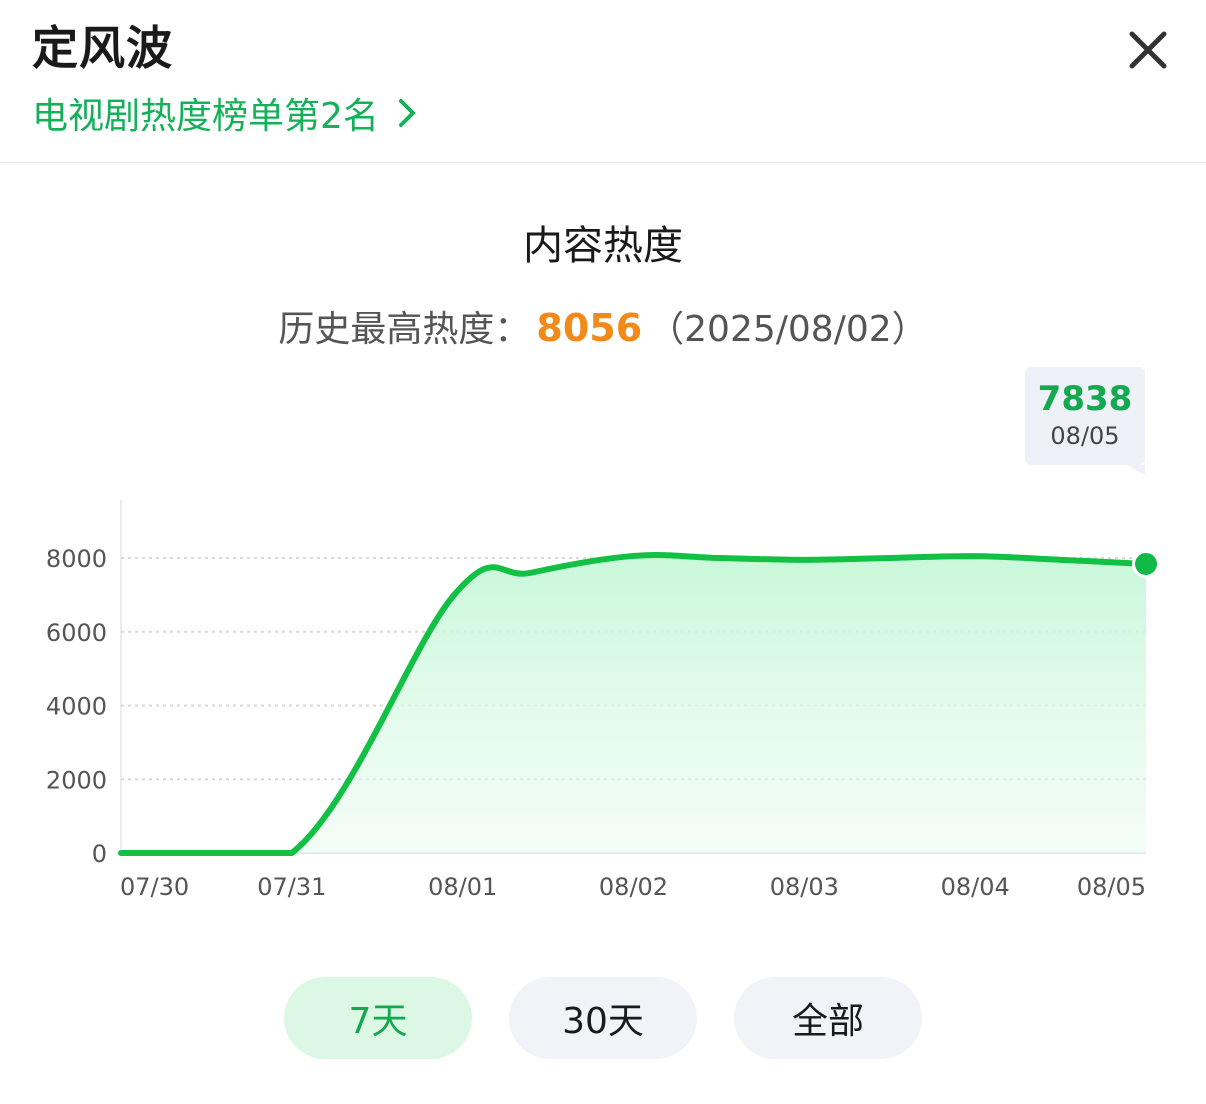 Image resolution: width=1206 pixels, height=1104 pixels. Describe the element at coordinates (1148, 50) in the screenshot. I see `close-icon` at that location.